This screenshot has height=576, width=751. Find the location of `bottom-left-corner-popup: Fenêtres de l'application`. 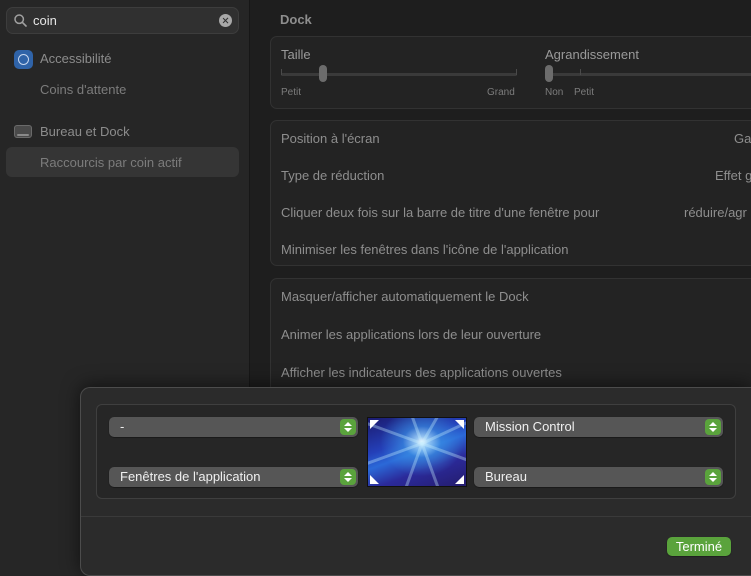

bottom-left-corner-popup: Fenêtres de l'application is located at coordinates (233, 477).